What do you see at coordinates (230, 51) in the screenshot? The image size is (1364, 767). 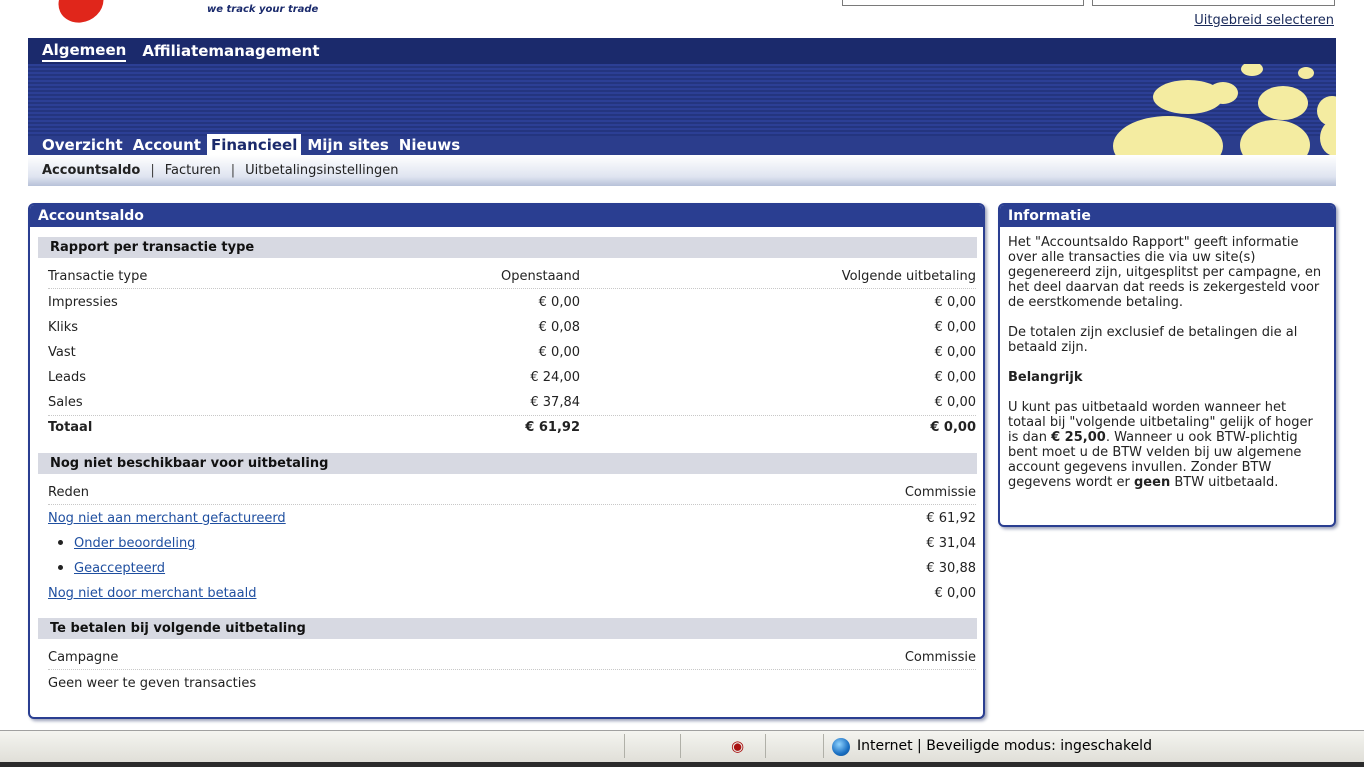 I see `main-nav-affiliatemanagement: Affiliatemanagement` at bounding box center [230, 51].